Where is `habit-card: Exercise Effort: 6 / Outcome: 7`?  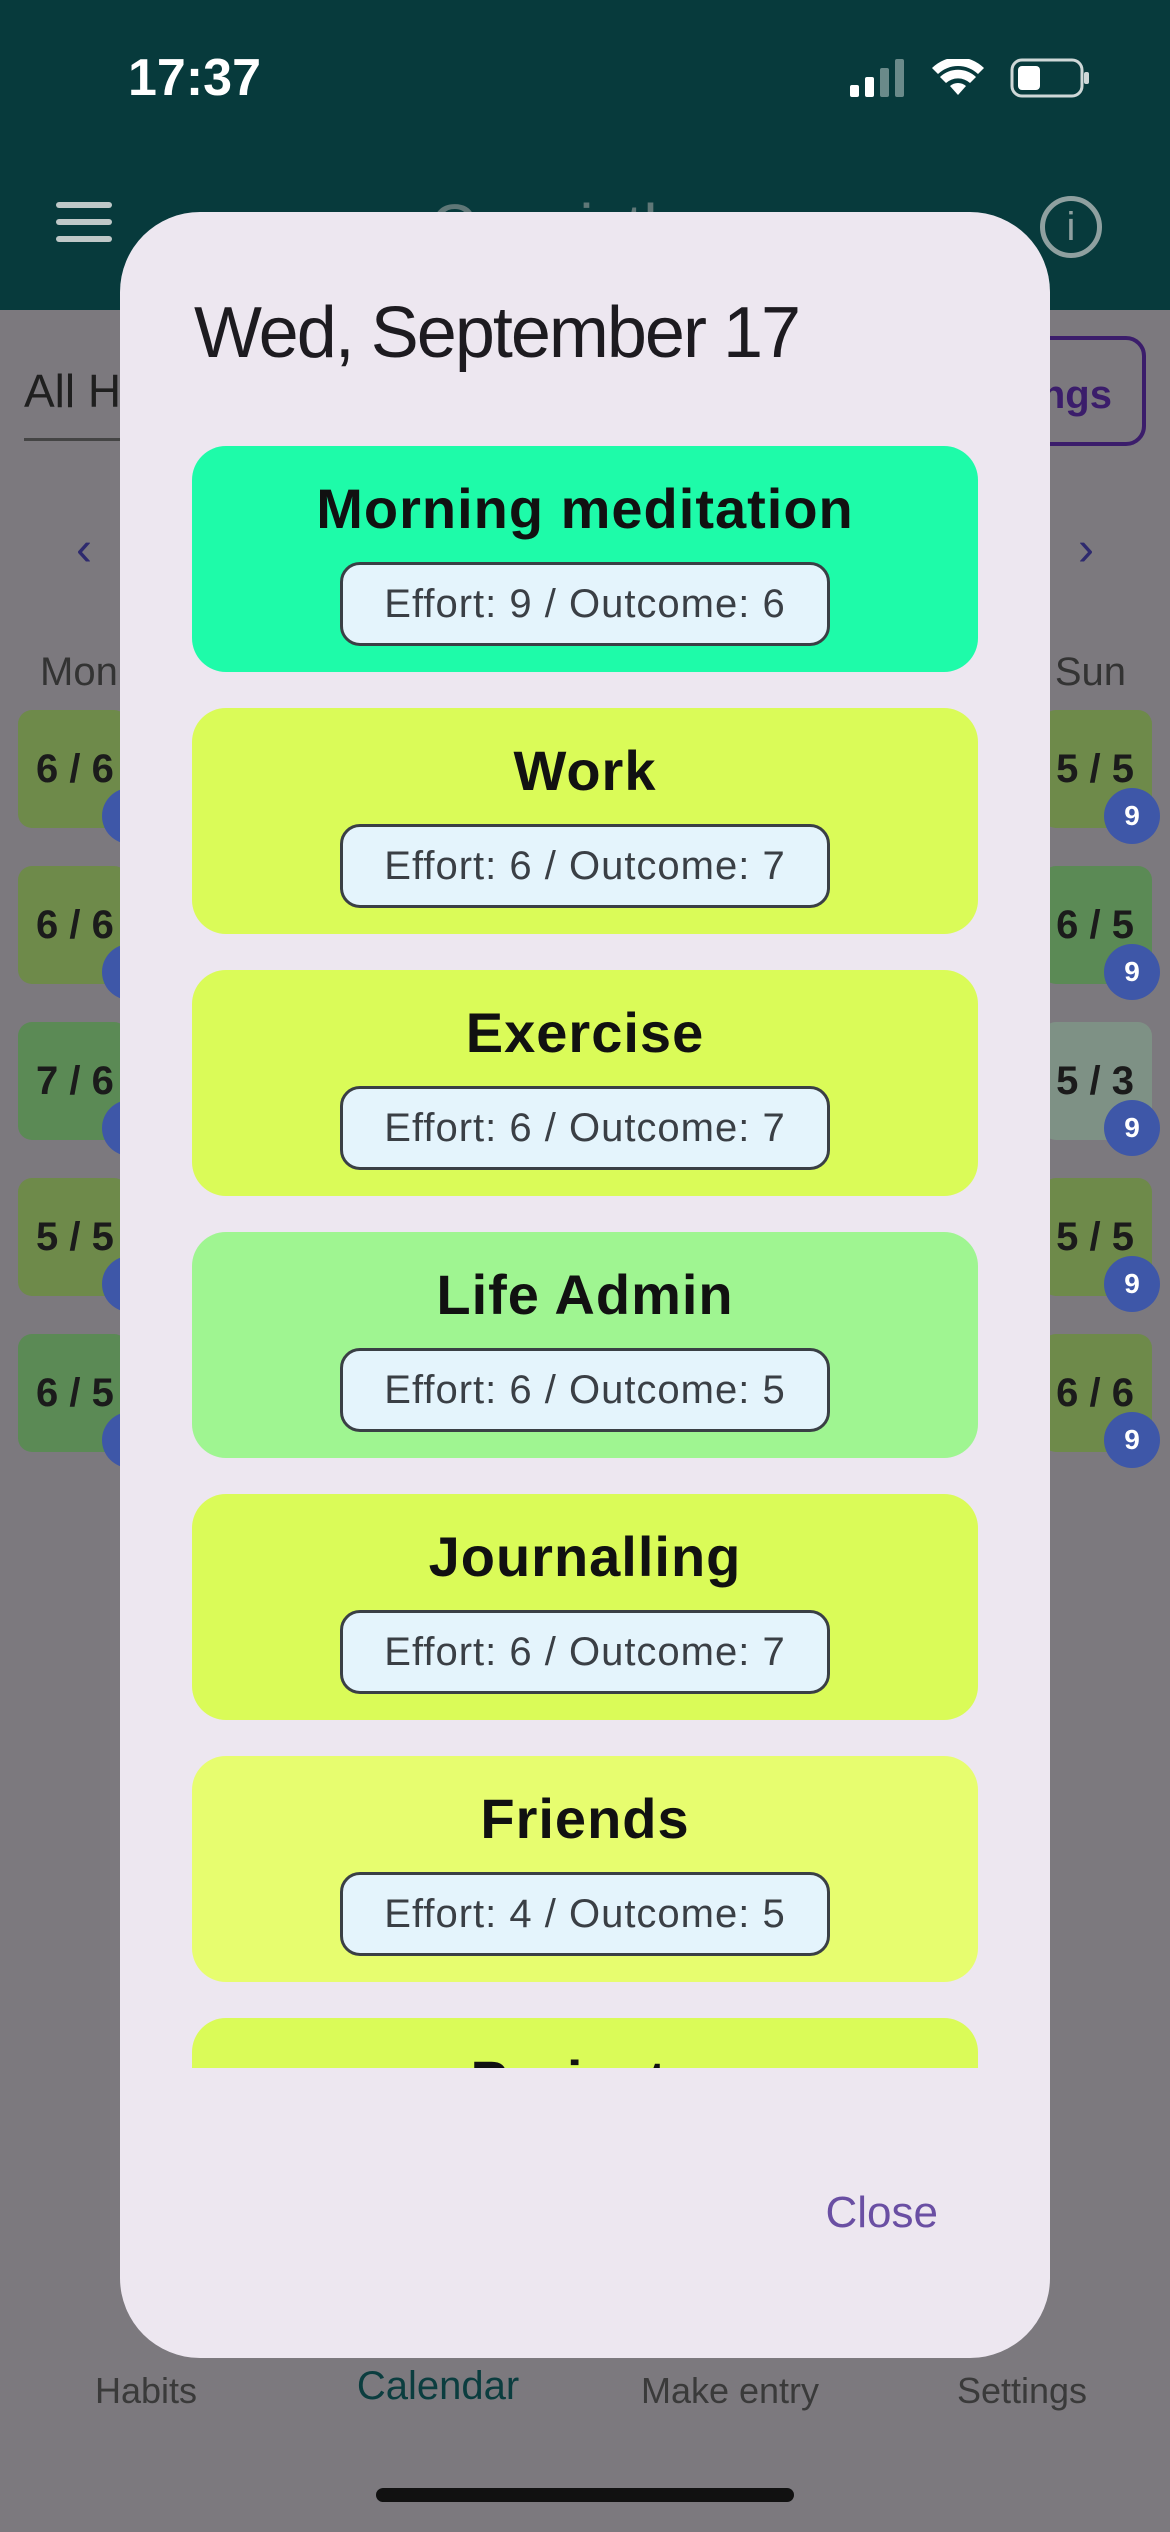
habit-card: Exercise Effort: 6 / Outcome: 7 is located at coordinates (585, 1083).